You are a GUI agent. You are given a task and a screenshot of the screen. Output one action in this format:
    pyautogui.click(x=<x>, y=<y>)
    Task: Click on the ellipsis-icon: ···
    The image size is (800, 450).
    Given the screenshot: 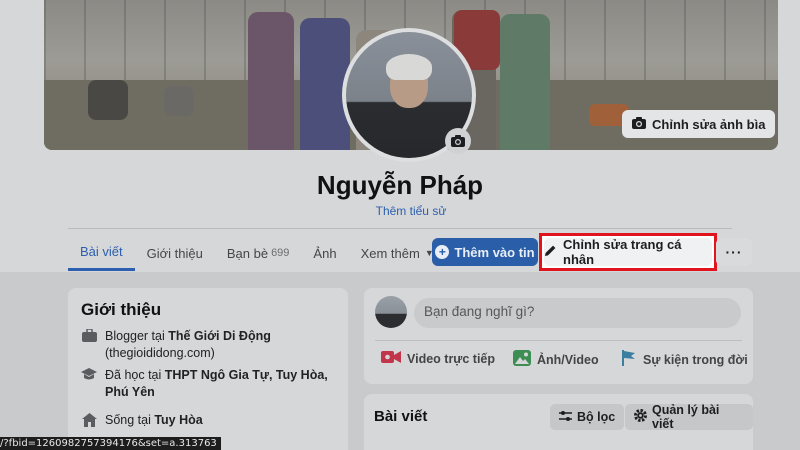 What is the action you would take?
    pyautogui.click(x=734, y=252)
    